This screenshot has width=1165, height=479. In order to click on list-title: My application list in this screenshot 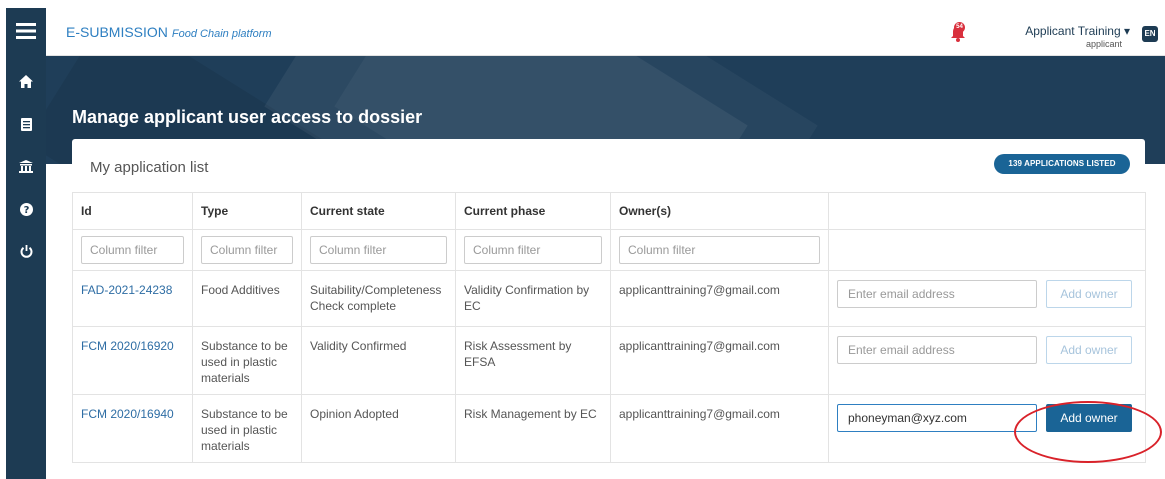, I will do `click(149, 167)`.